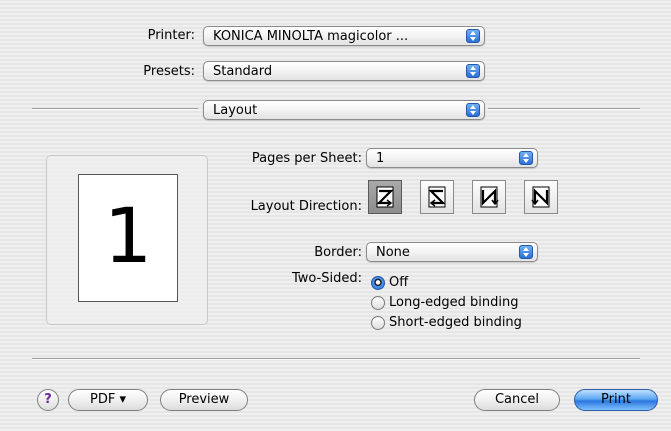 This screenshot has width=671, height=431. Describe the element at coordinates (306, 158) in the screenshot. I see `pages-per-sheet-label: Pages per Sheet:` at that location.